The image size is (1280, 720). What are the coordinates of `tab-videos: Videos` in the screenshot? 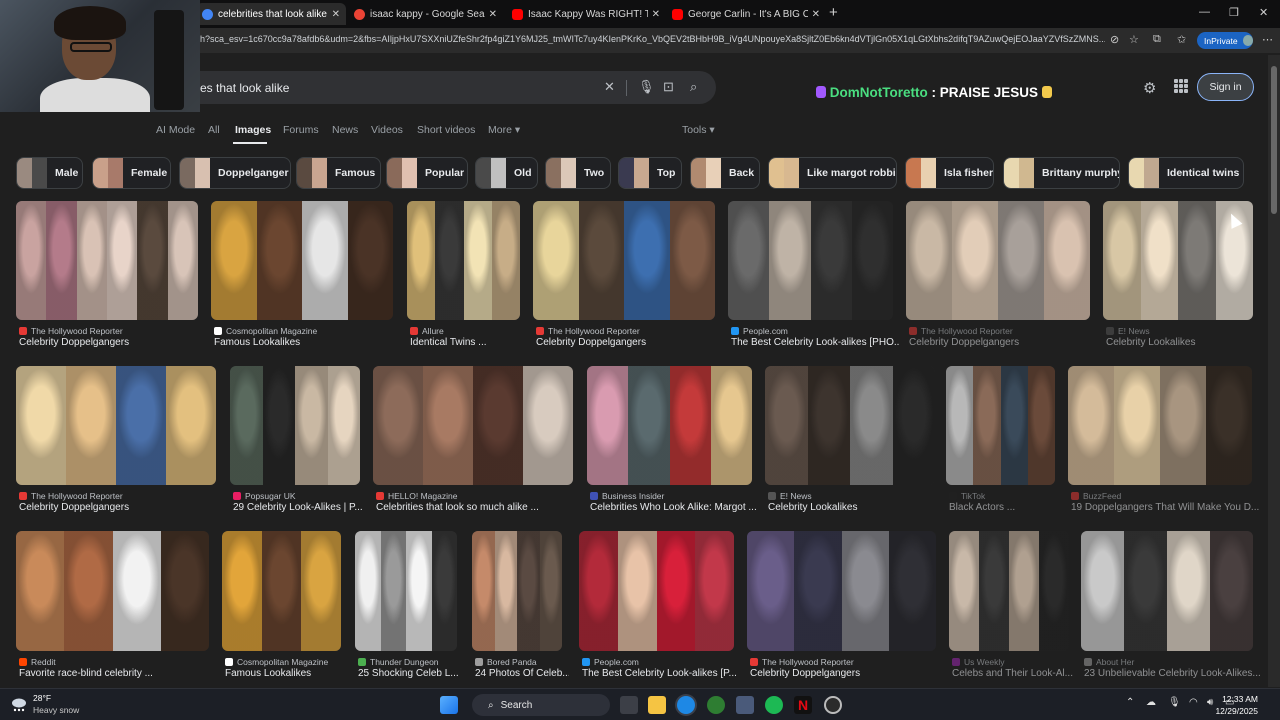 It's located at (387, 130).